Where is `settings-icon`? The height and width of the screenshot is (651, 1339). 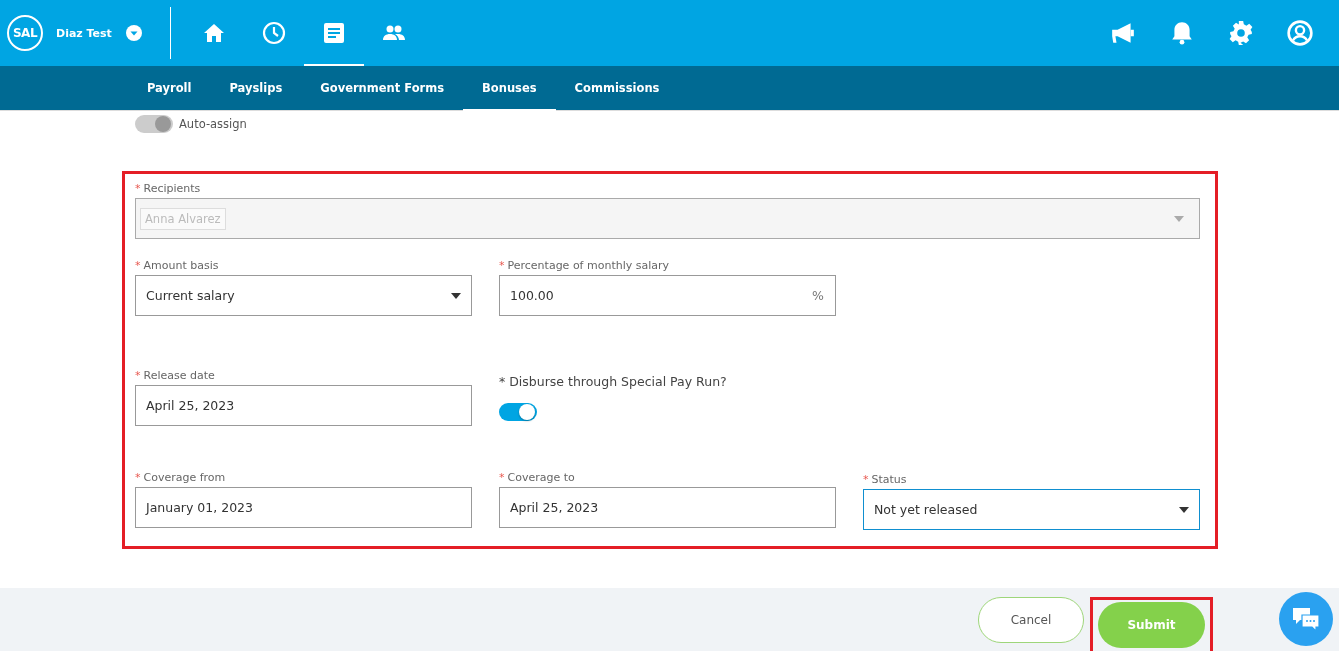 settings-icon is located at coordinates (1240, 33).